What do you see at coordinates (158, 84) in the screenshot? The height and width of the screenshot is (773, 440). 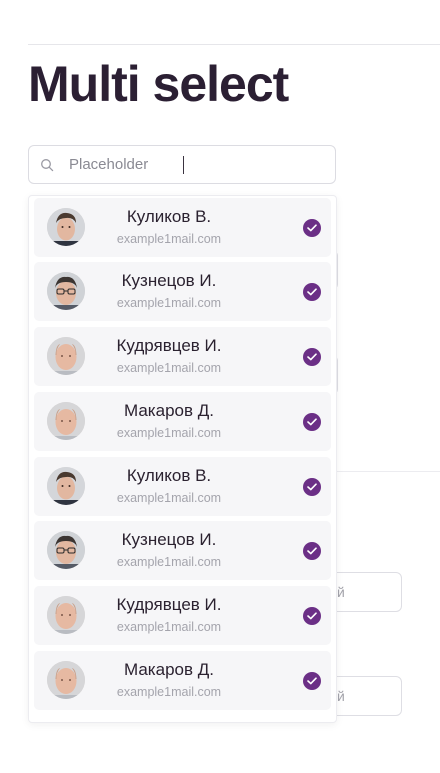 I see `page-title: Multi select` at bounding box center [158, 84].